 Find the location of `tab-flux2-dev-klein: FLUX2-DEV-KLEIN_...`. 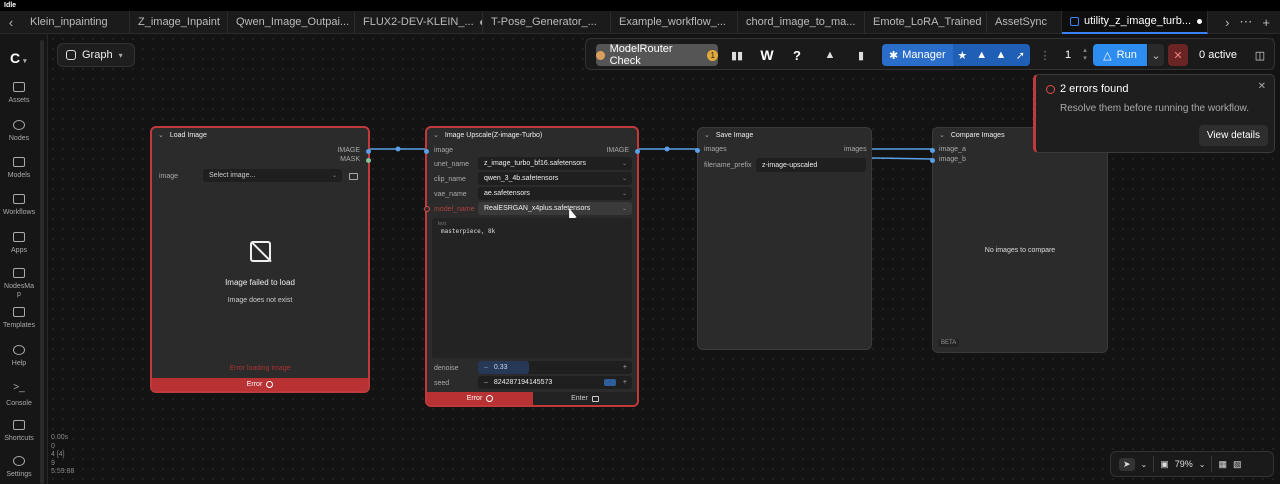

tab-flux2-dev-klein: FLUX2-DEV-KLEIN_... is located at coordinates (419, 22).